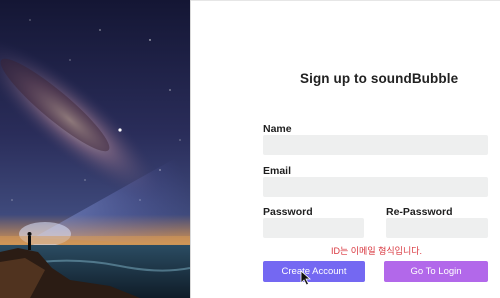 The height and width of the screenshot is (298, 500). Describe the element at coordinates (288, 212) in the screenshot. I see `password-label: Password` at that location.